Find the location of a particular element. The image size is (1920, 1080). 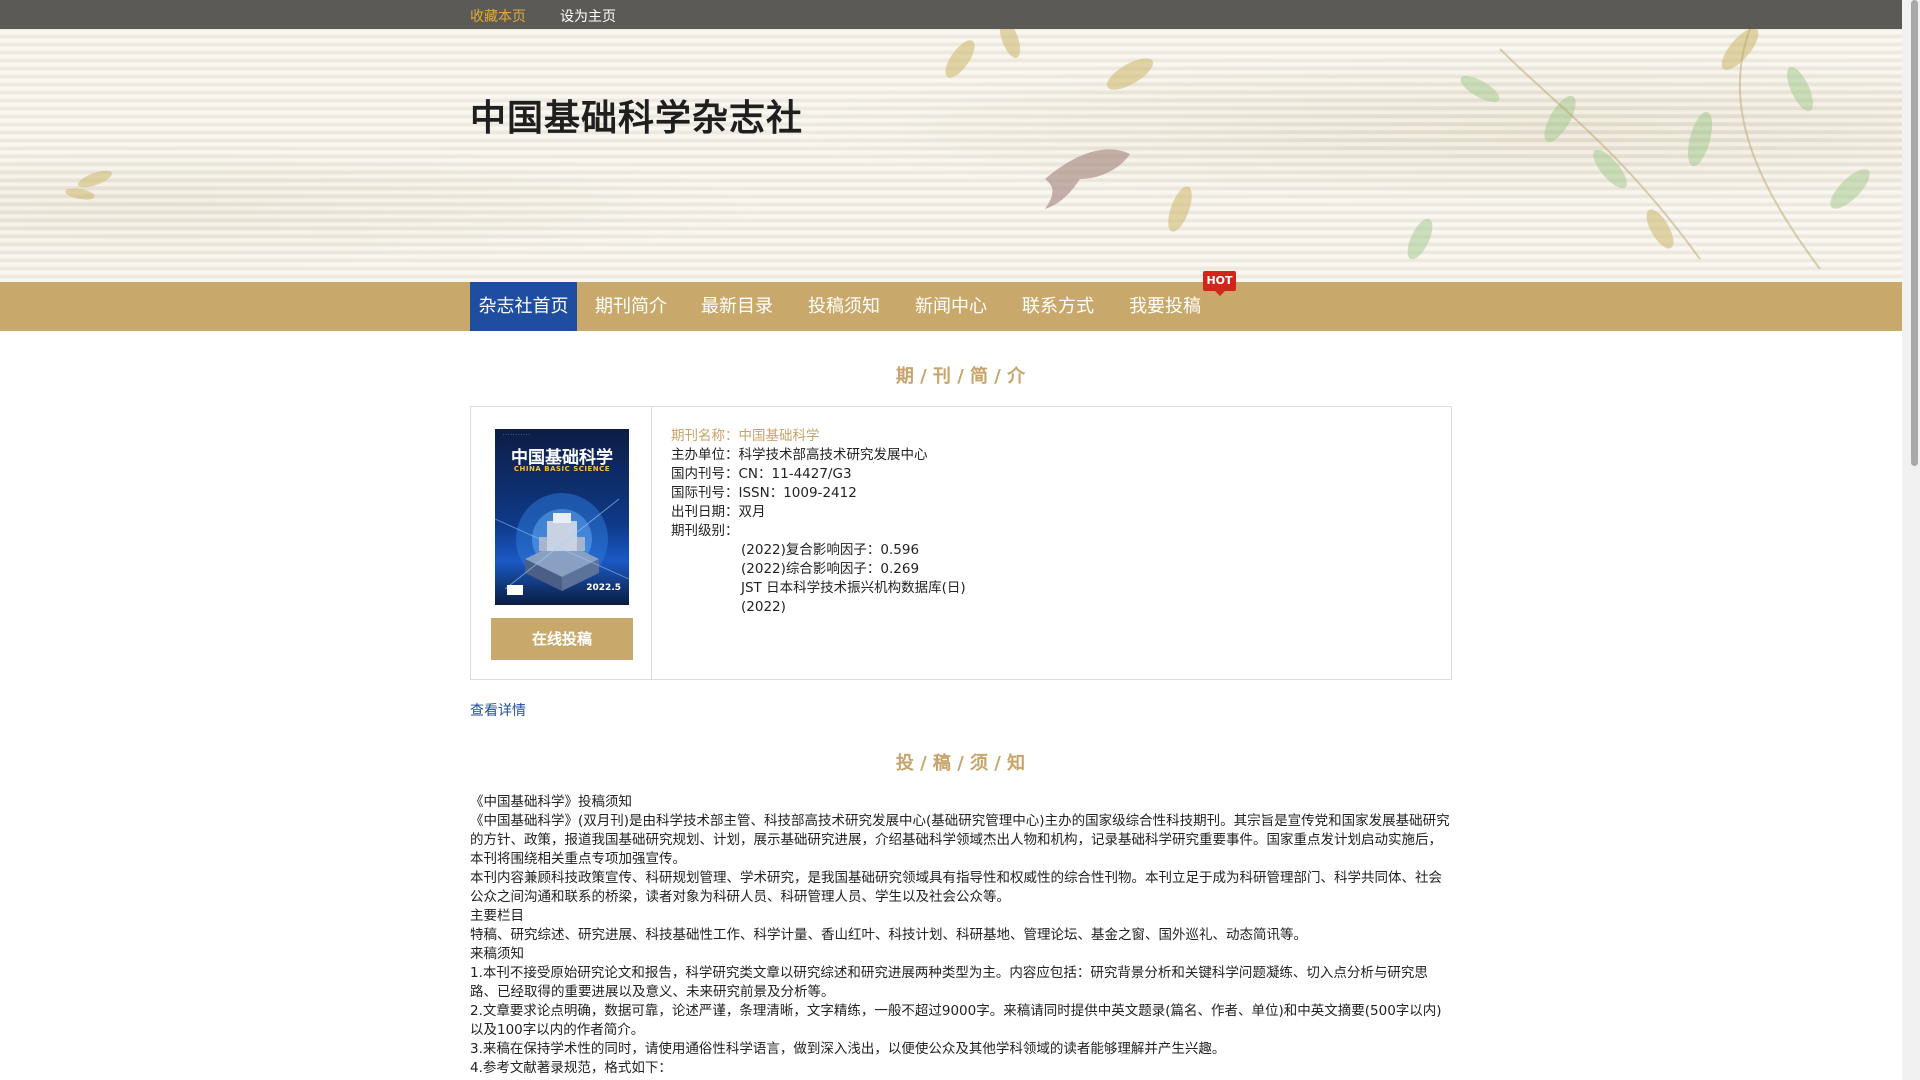

nav-item-journal-intro: 期刊简介 is located at coordinates (631, 306).